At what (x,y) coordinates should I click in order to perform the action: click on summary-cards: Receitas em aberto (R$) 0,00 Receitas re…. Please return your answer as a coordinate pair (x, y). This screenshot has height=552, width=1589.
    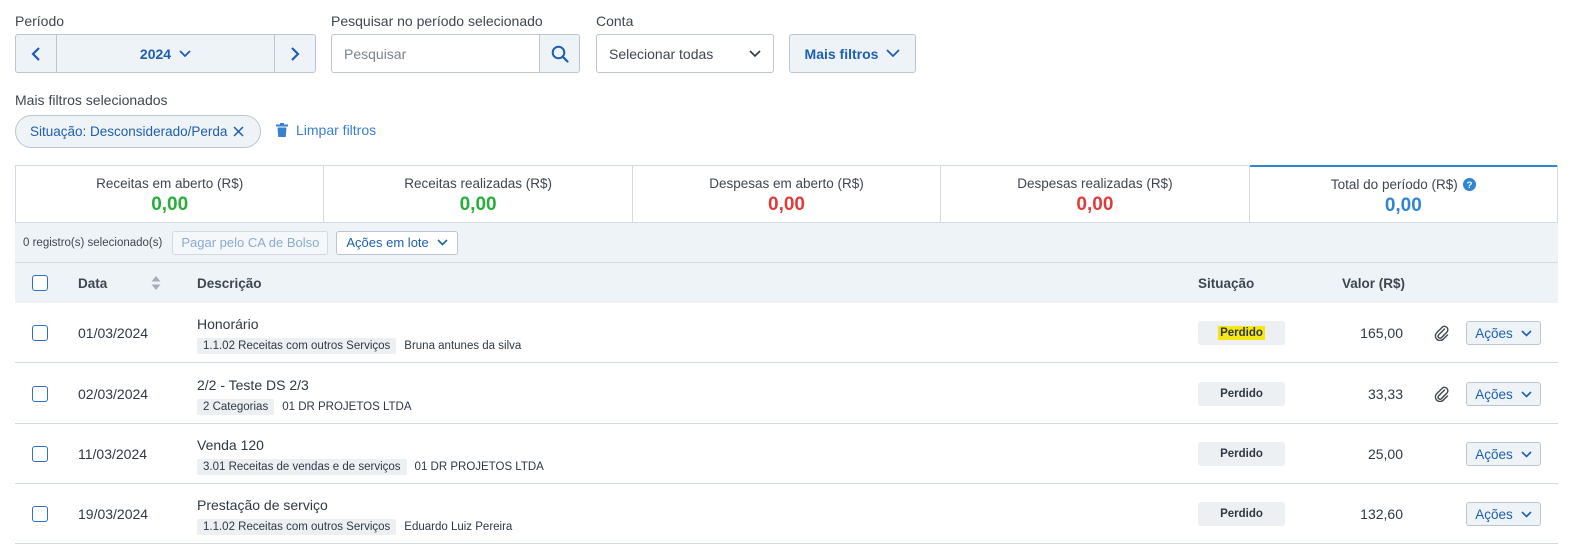
    Looking at the image, I should click on (786, 194).